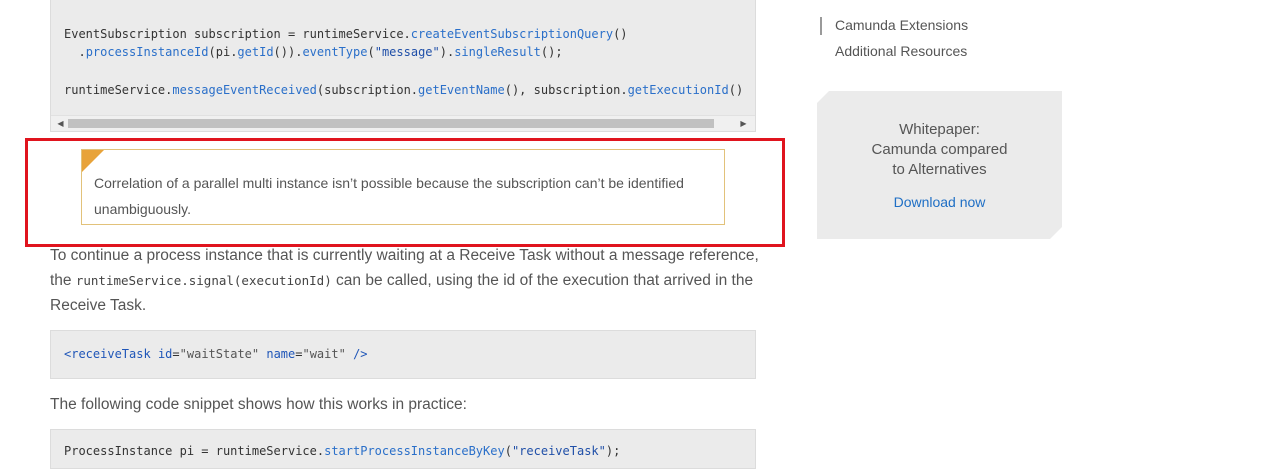  What do you see at coordinates (743, 123) in the screenshot?
I see `scroll-right-icon: ▶` at bounding box center [743, 123].